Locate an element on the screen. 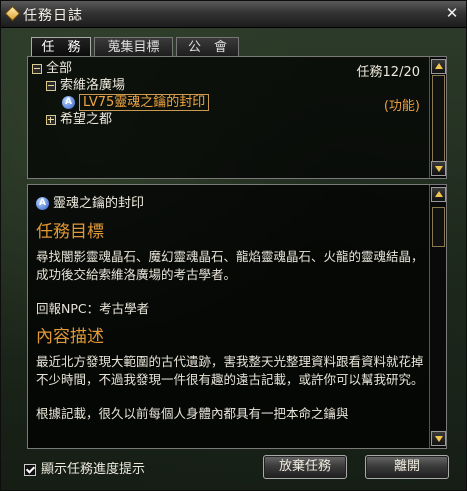  tree-quest-soul-key-seal: A LV75靈魂之鑰的封印 is located at coordinates (136, 102).